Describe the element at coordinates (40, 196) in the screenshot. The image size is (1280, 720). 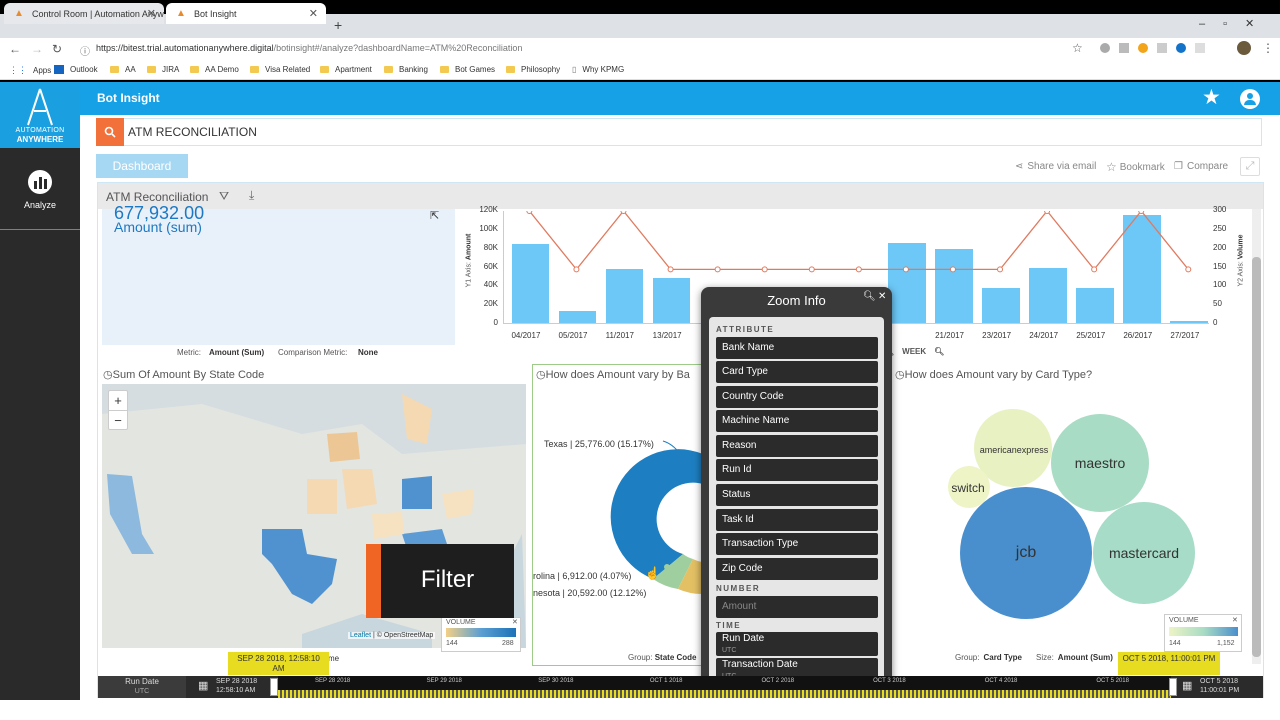
I see `sidebar-item-analyze: Analyze` at that location.